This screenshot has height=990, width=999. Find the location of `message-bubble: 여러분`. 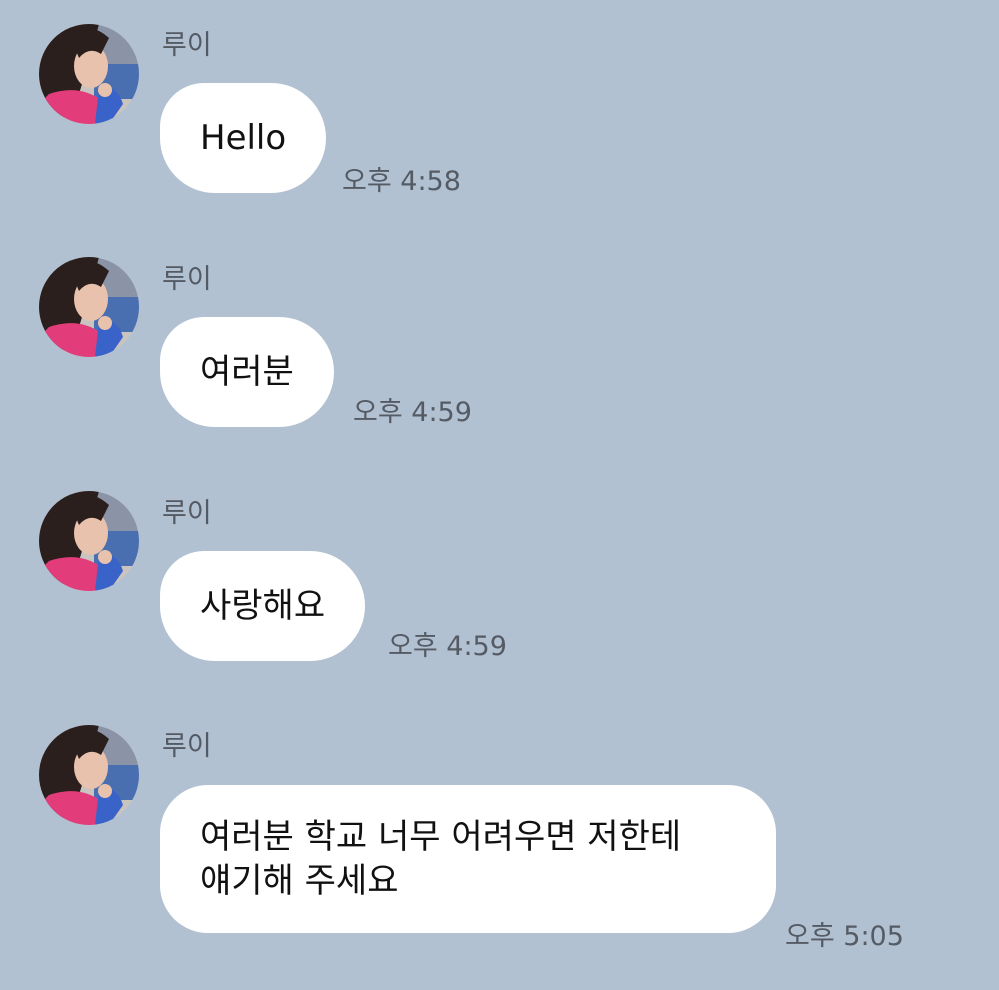

message-bubble: 여러분 is located at coordinates (247, 372).